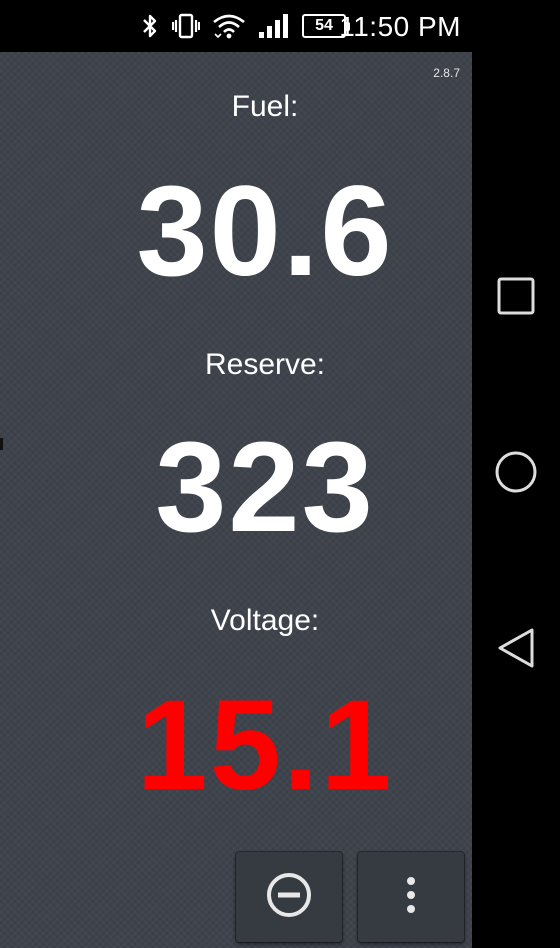 Image resolution: width=560 pixels, height=948 pixels. What do you see at coordinates (265, 106) in the screenshot?
I see `fuel-label: Fuel:` at bounding box center [265, 106].